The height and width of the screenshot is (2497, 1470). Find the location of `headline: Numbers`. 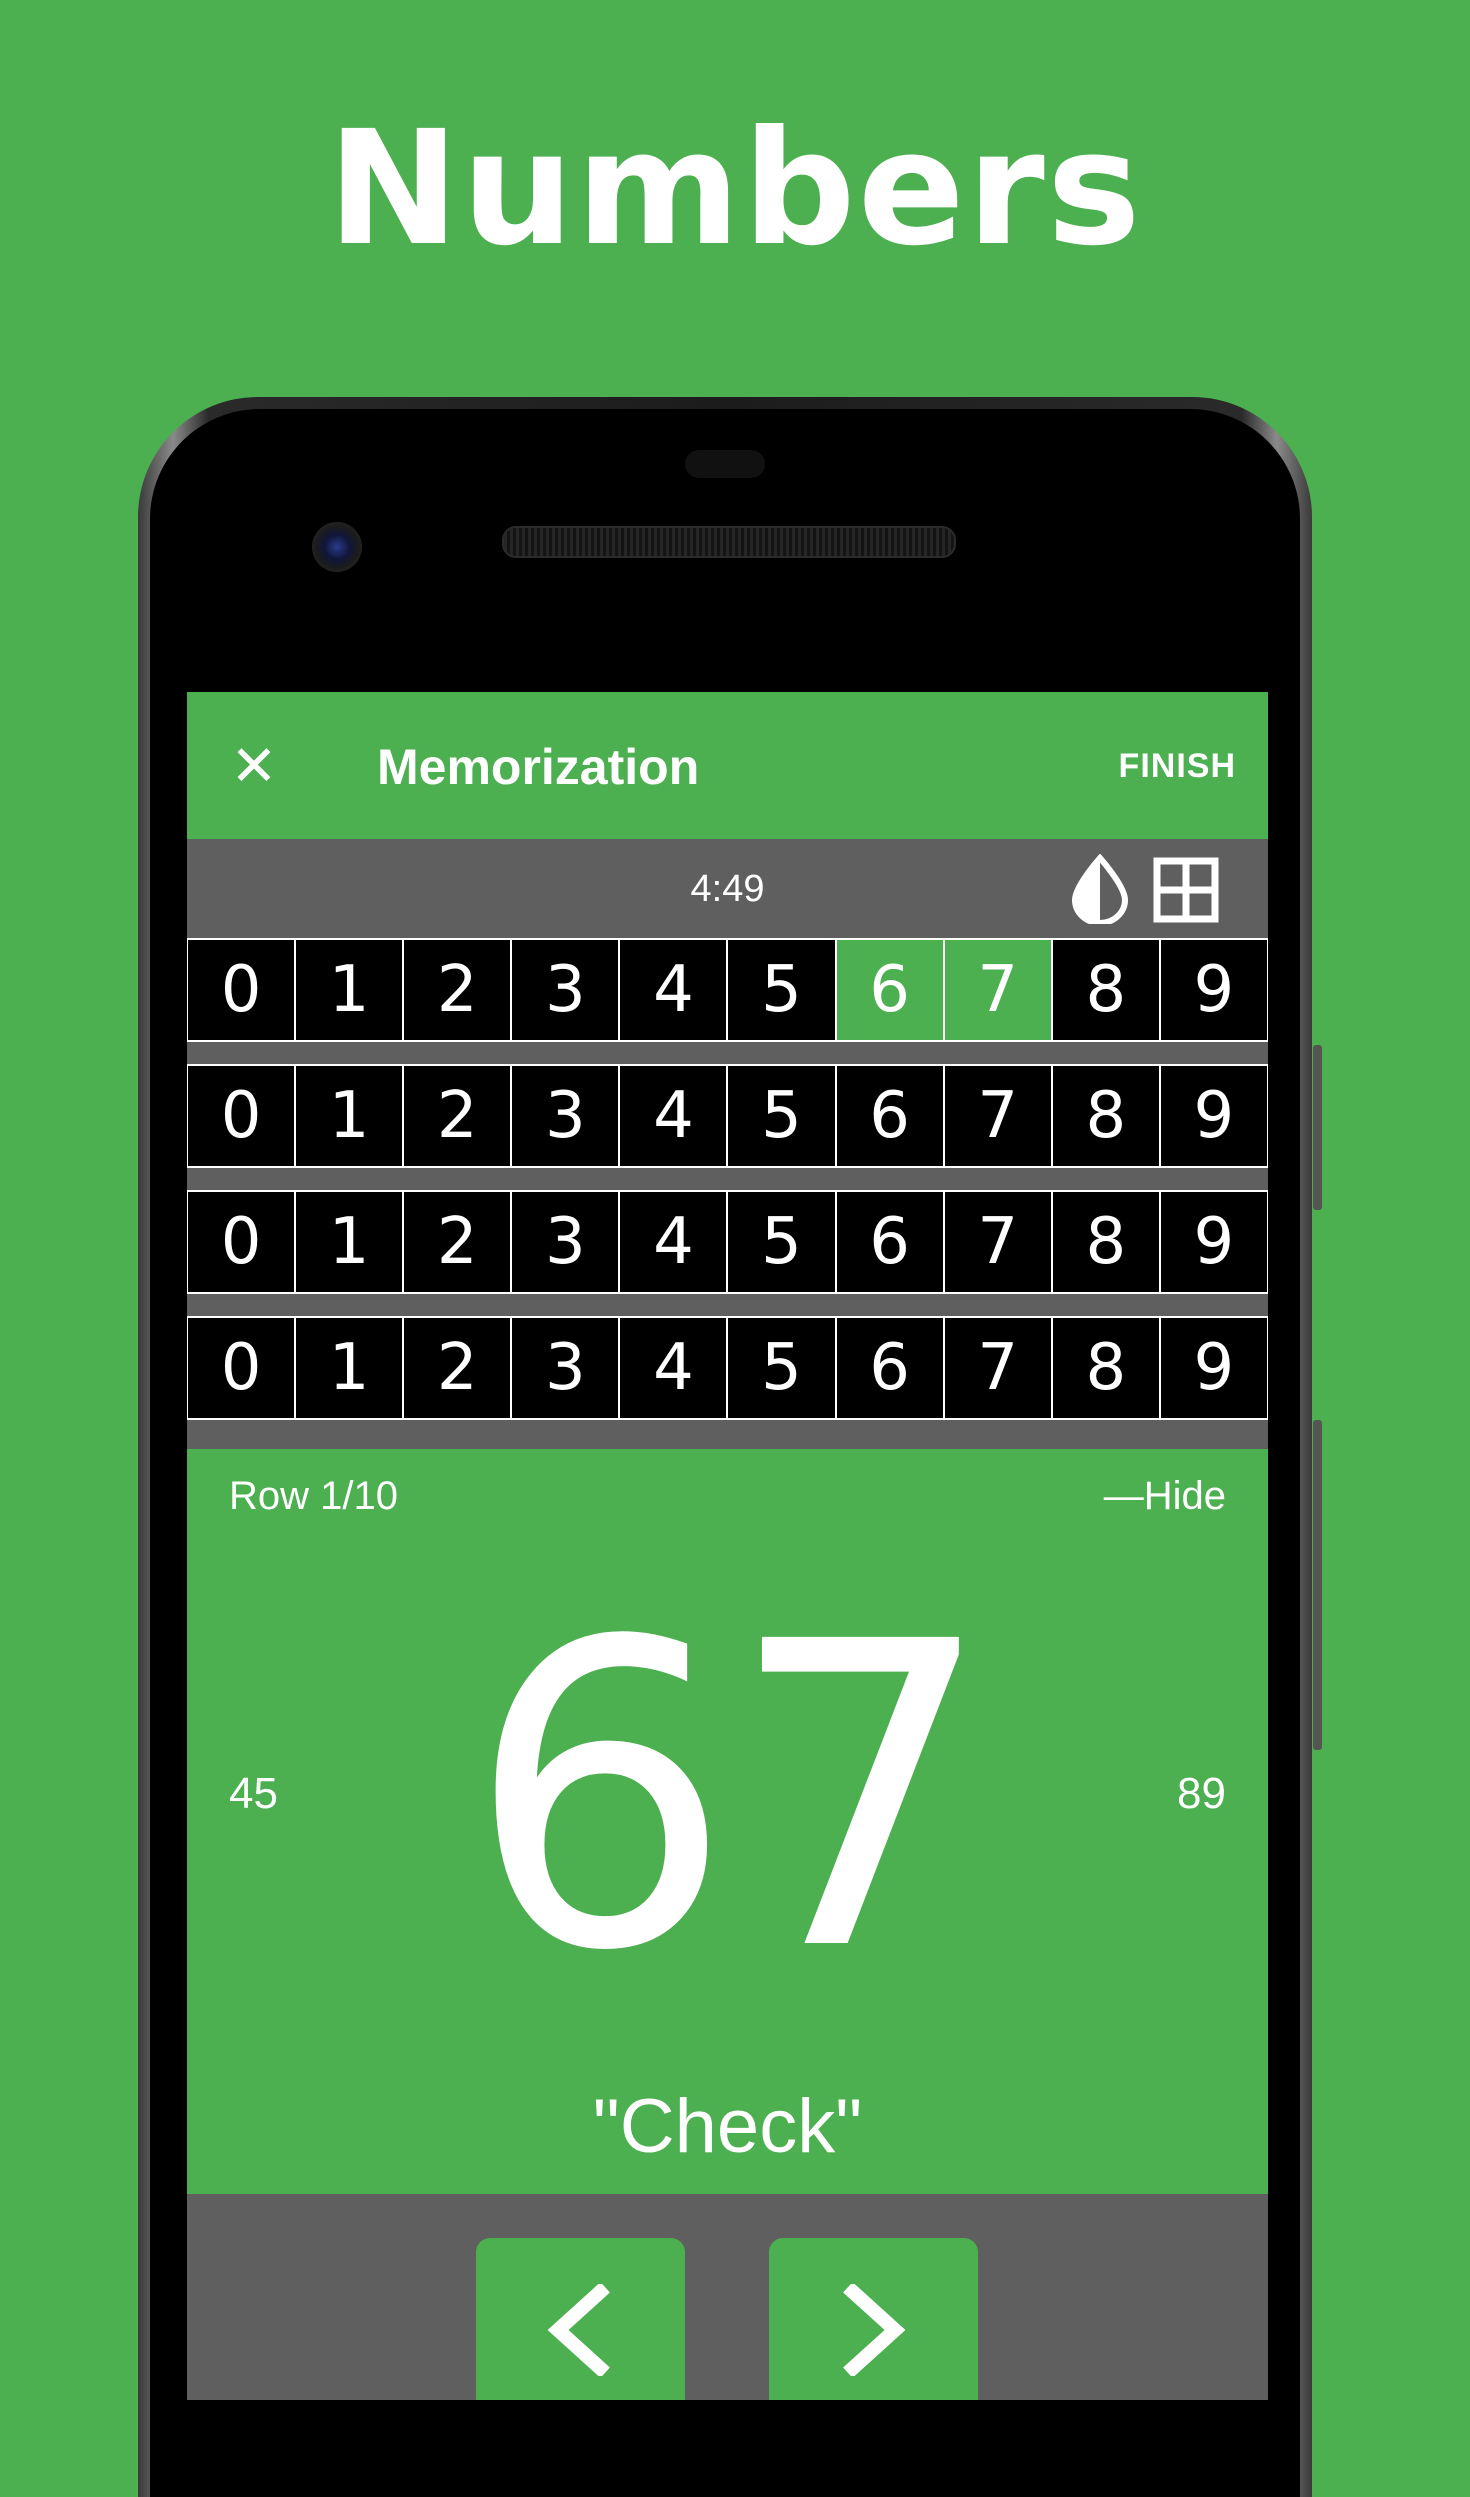

headline: Numbers is located at coordinates (735, 189).